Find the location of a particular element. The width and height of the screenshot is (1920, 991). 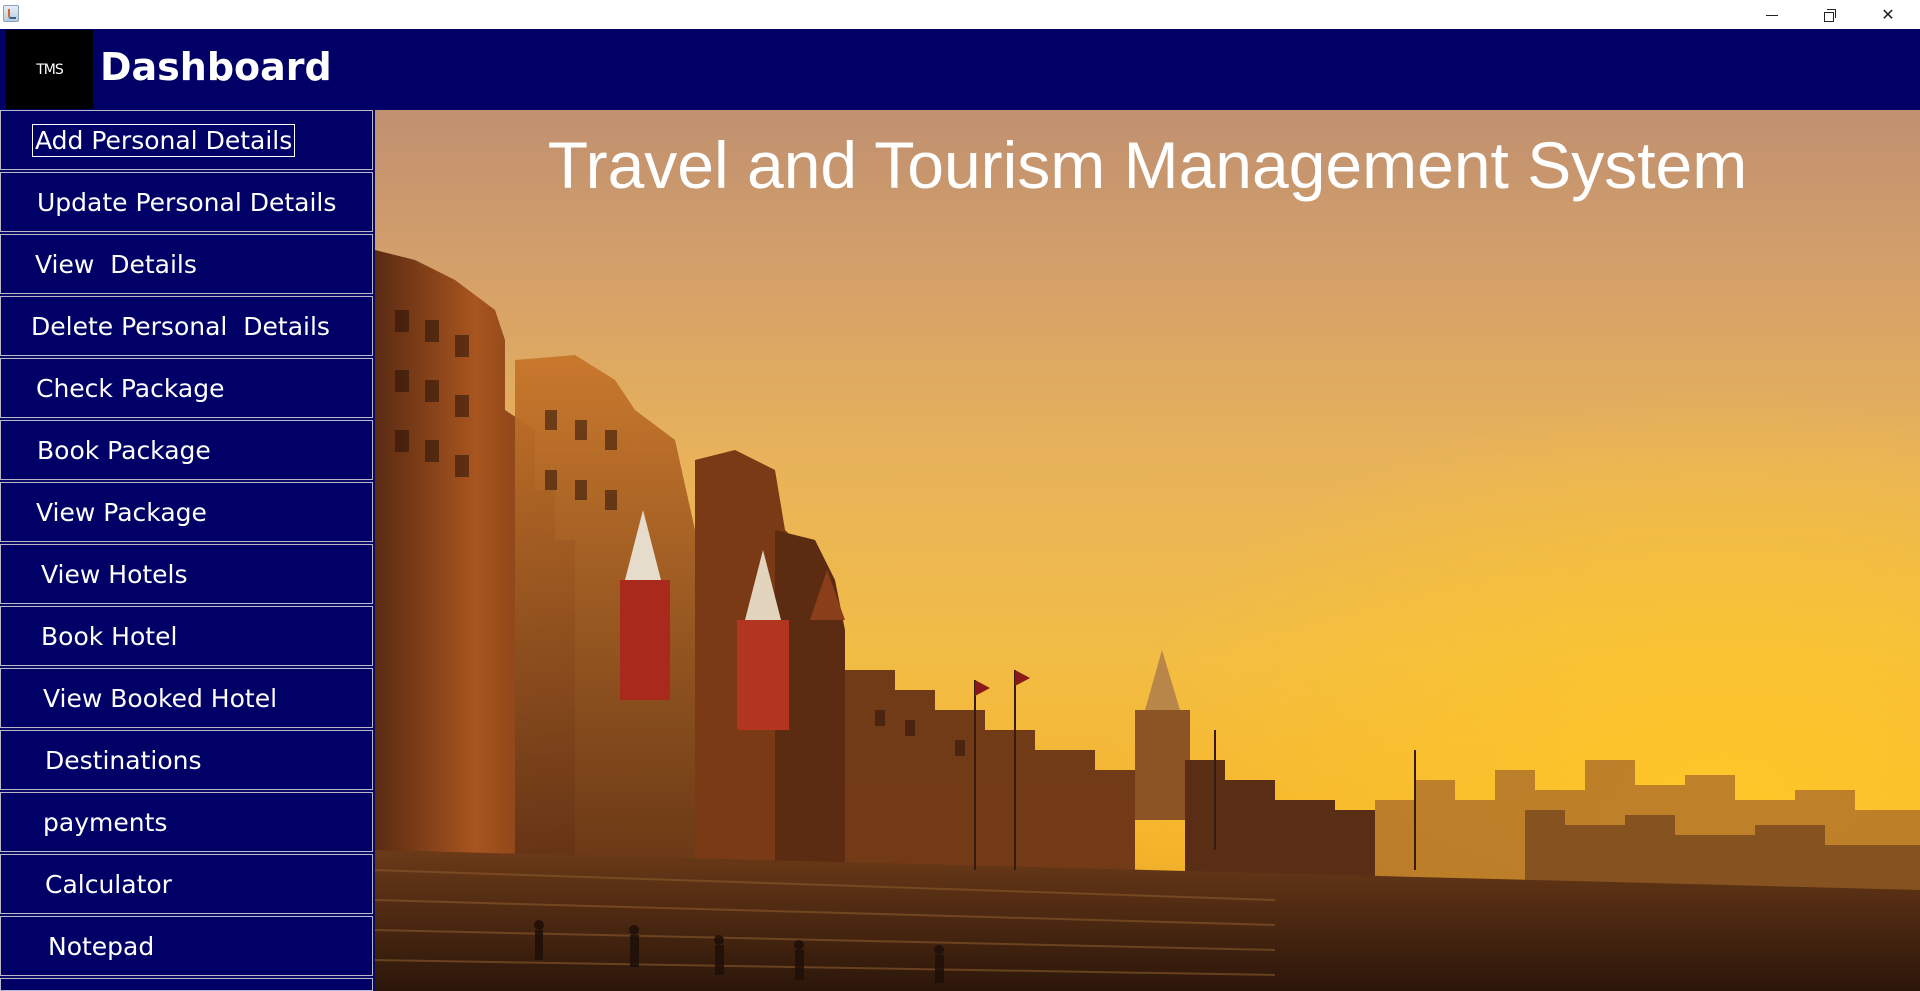

minimize-button is located at coordinates (1772, 14).